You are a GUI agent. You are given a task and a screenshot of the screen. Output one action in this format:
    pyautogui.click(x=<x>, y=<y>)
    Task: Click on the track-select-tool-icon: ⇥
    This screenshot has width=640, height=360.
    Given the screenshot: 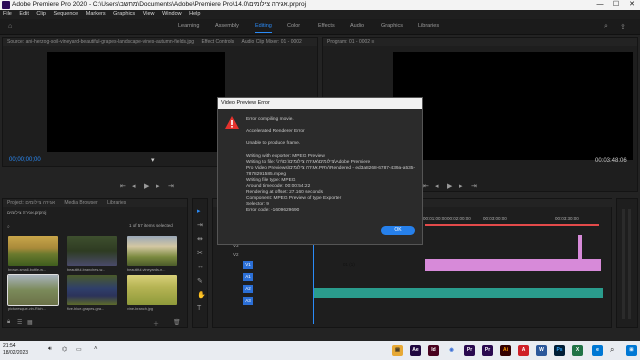 What is the action you would take?
    pyautogui.click(x=200, y=225)
    